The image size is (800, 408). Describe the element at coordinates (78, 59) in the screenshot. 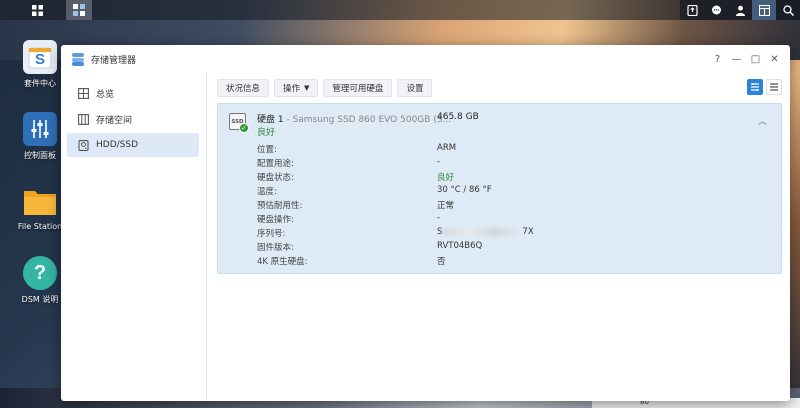

I see `storage-manager-app-icon` at that location.